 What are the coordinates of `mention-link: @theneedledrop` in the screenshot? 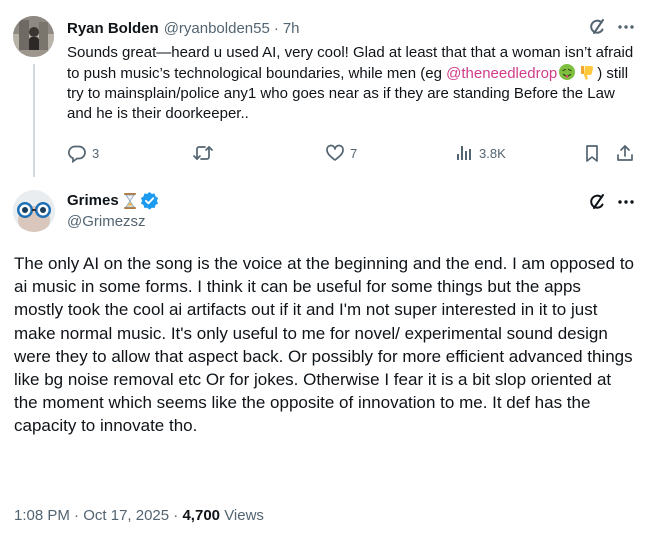 It's located at (501, 73).